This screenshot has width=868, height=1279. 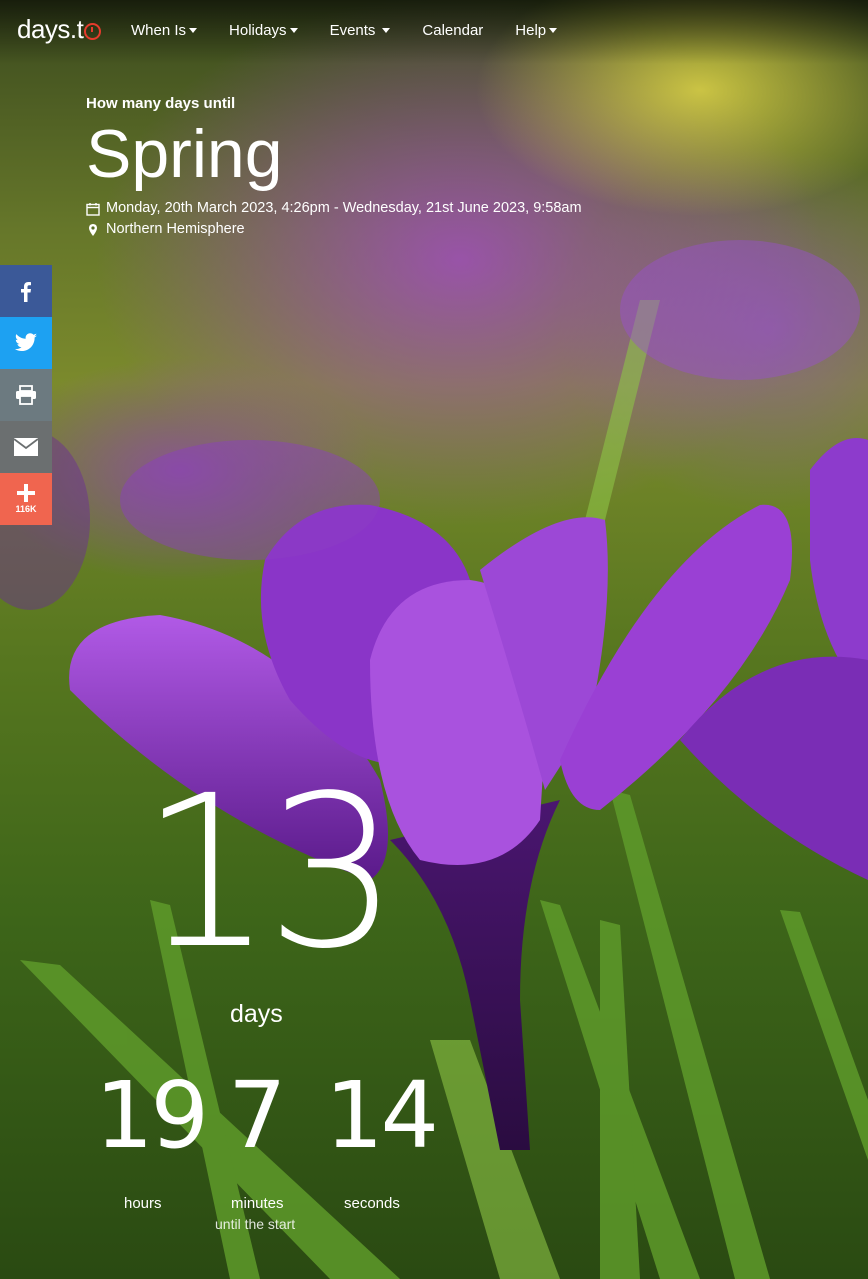 I want to click on map-pin-icon, so click(x=93, y=229).